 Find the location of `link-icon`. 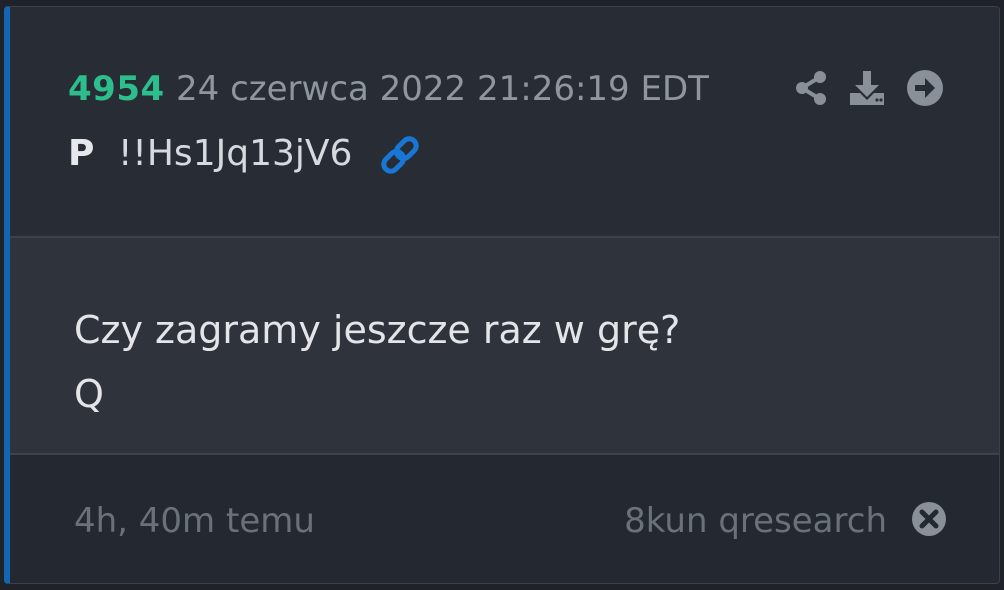

link-icon is located at coordinates (400, 155).